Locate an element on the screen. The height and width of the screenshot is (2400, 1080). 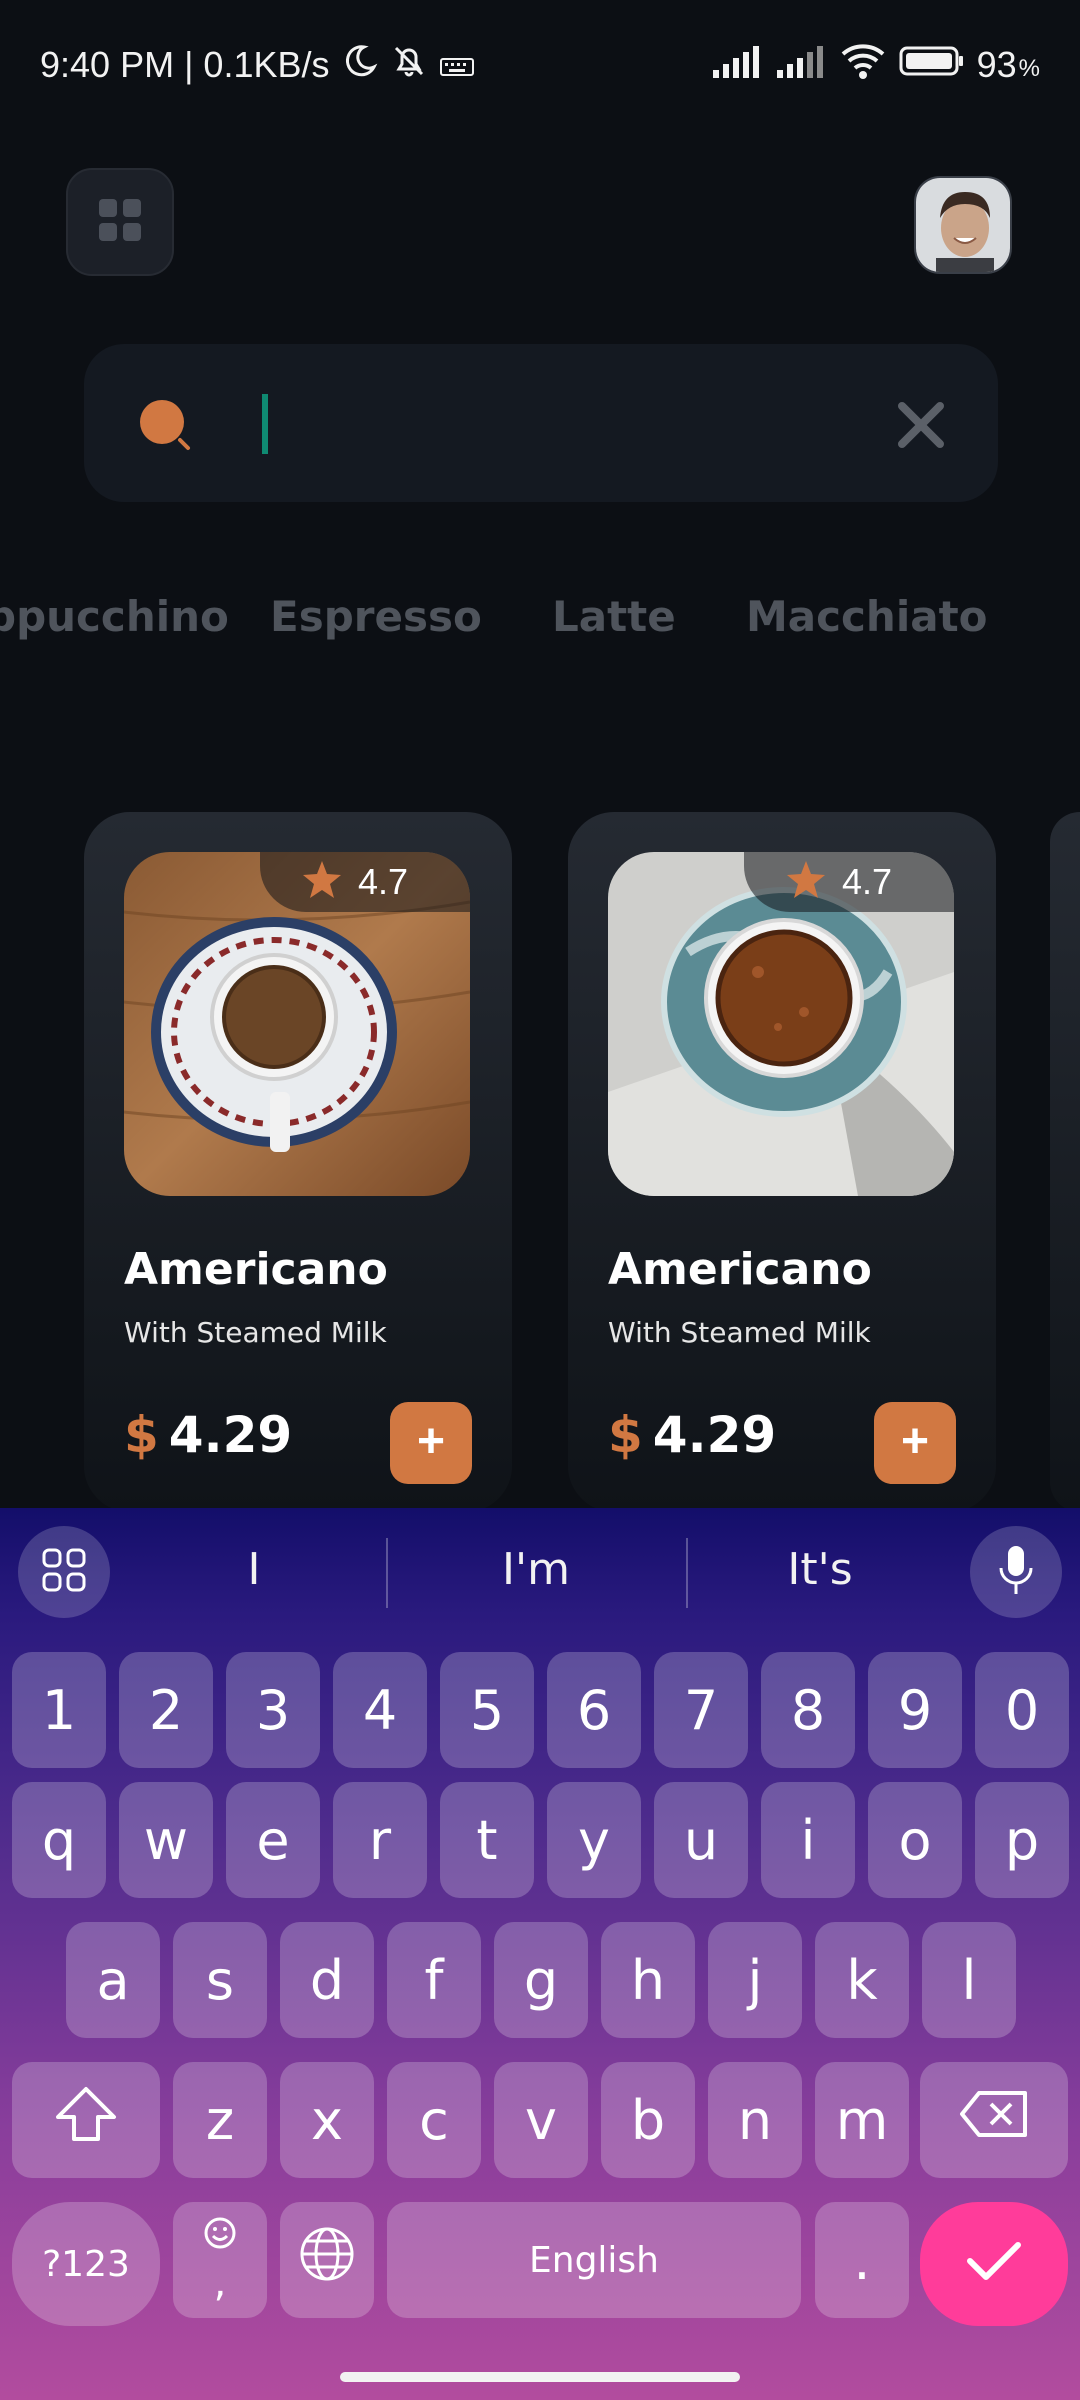
status-time-network: 9:40 PM | 0.1KB/s is located at coordinates (185, 64).